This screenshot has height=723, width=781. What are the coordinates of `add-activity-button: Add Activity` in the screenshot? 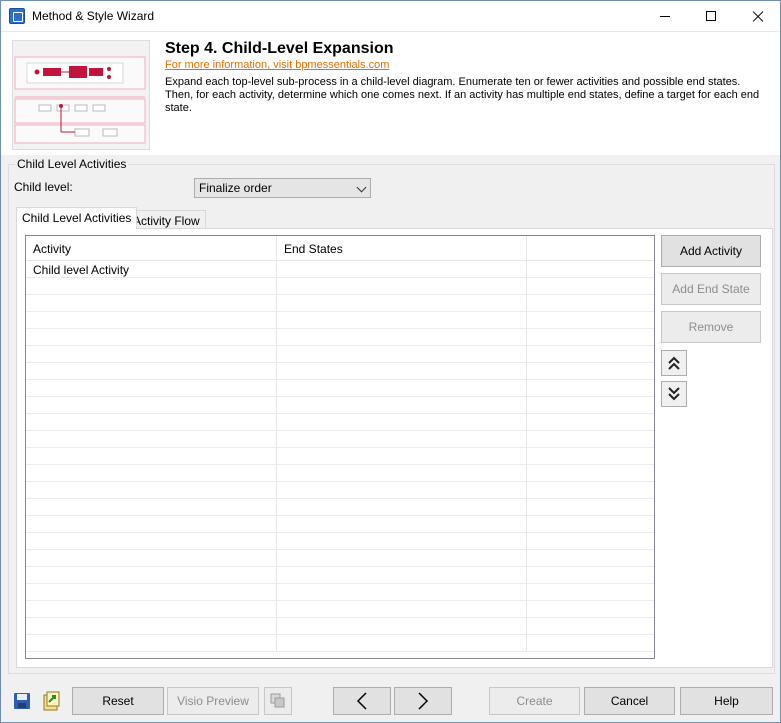 It's located at (711, 251).